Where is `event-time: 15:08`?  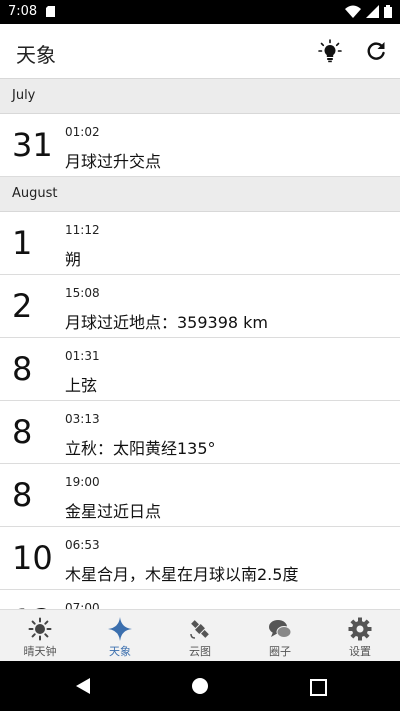
event-time: 15:08 is located at coordinates (82, 293).